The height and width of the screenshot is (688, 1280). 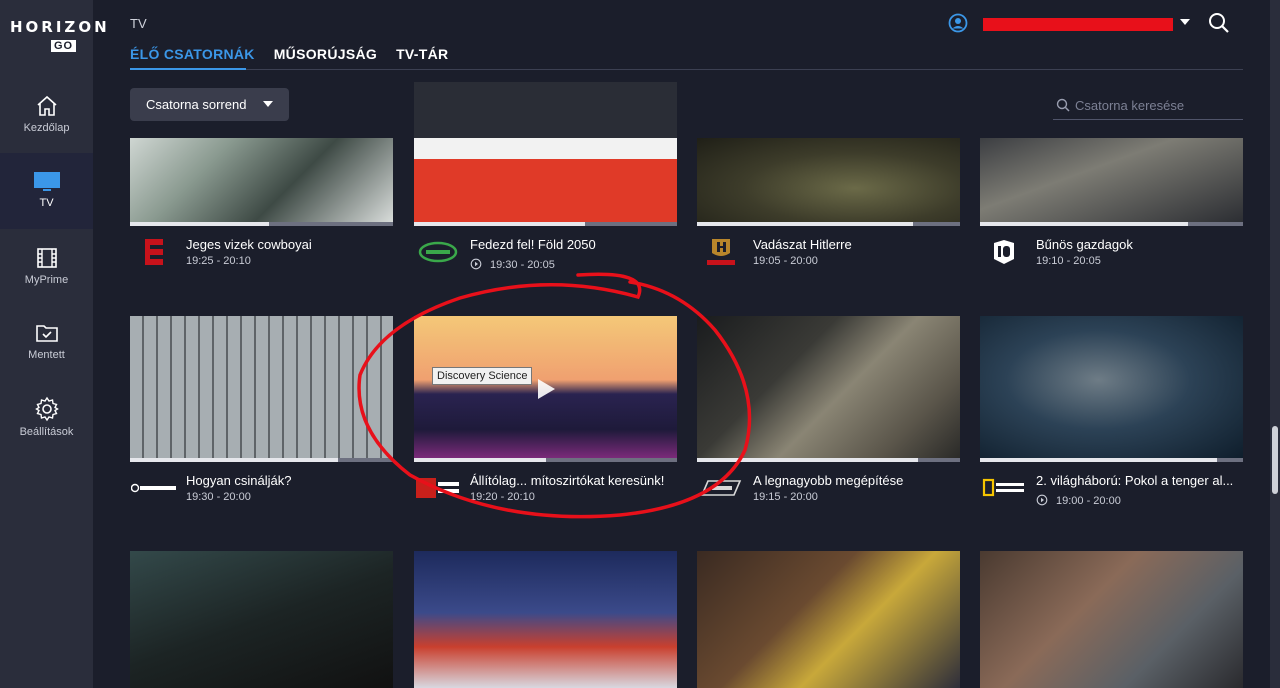 I want to click on program-time-text: 19:00 - 20:00, so click(x=1088, y=501).